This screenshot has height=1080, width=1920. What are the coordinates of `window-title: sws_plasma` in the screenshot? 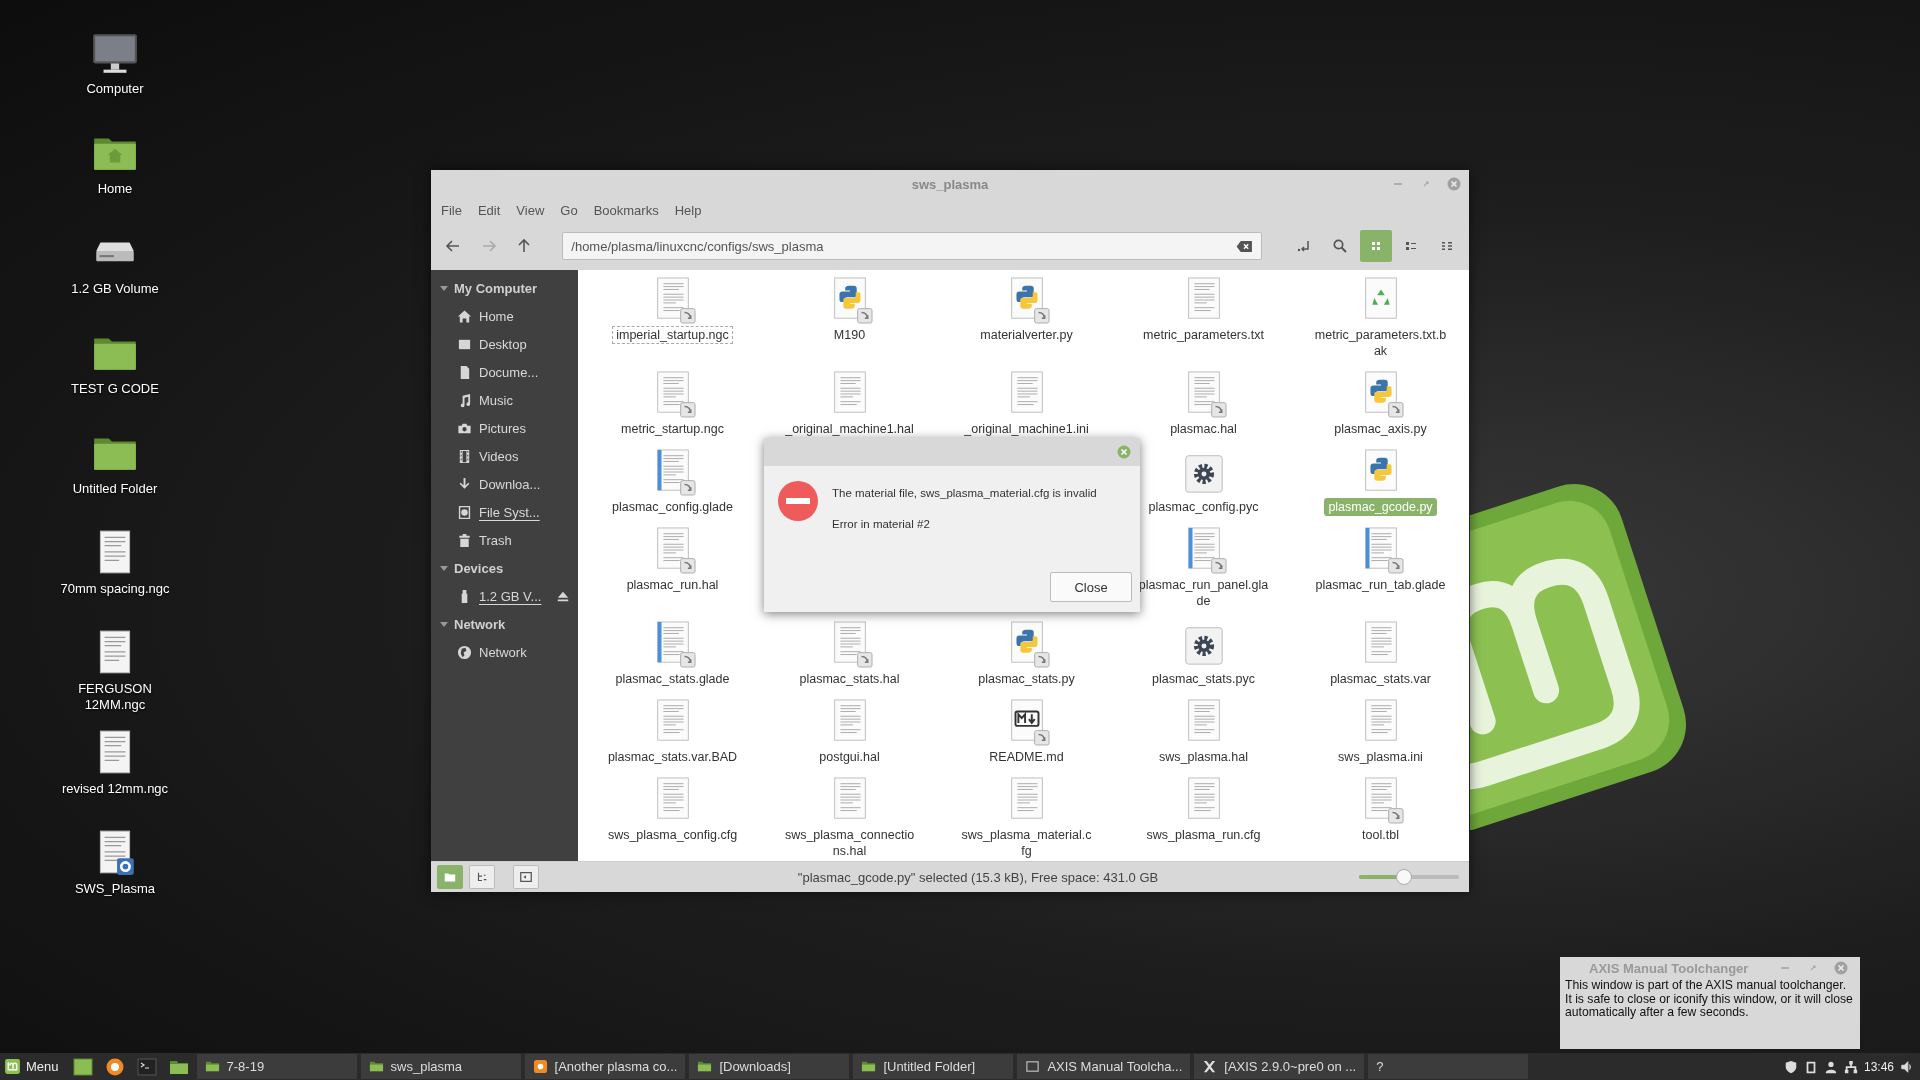 It's located at (950, 184).